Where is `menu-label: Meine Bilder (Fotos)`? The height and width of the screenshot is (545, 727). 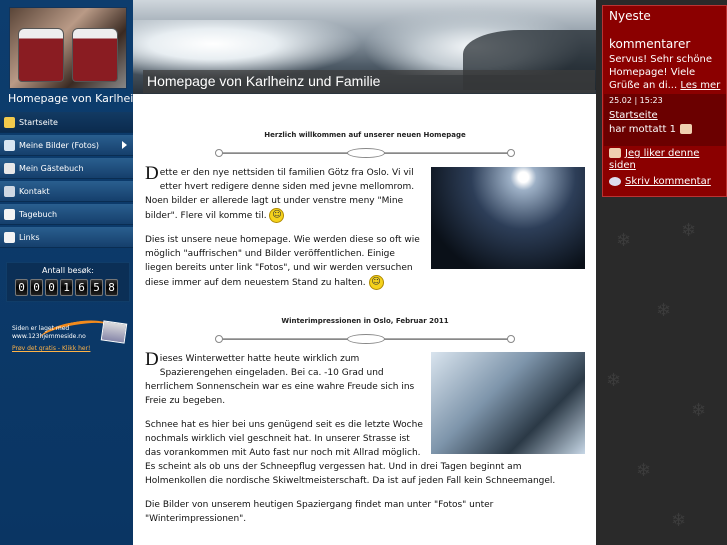 menu-label: Meine Bilder (Fotos) is located at coordinates (59, 145).